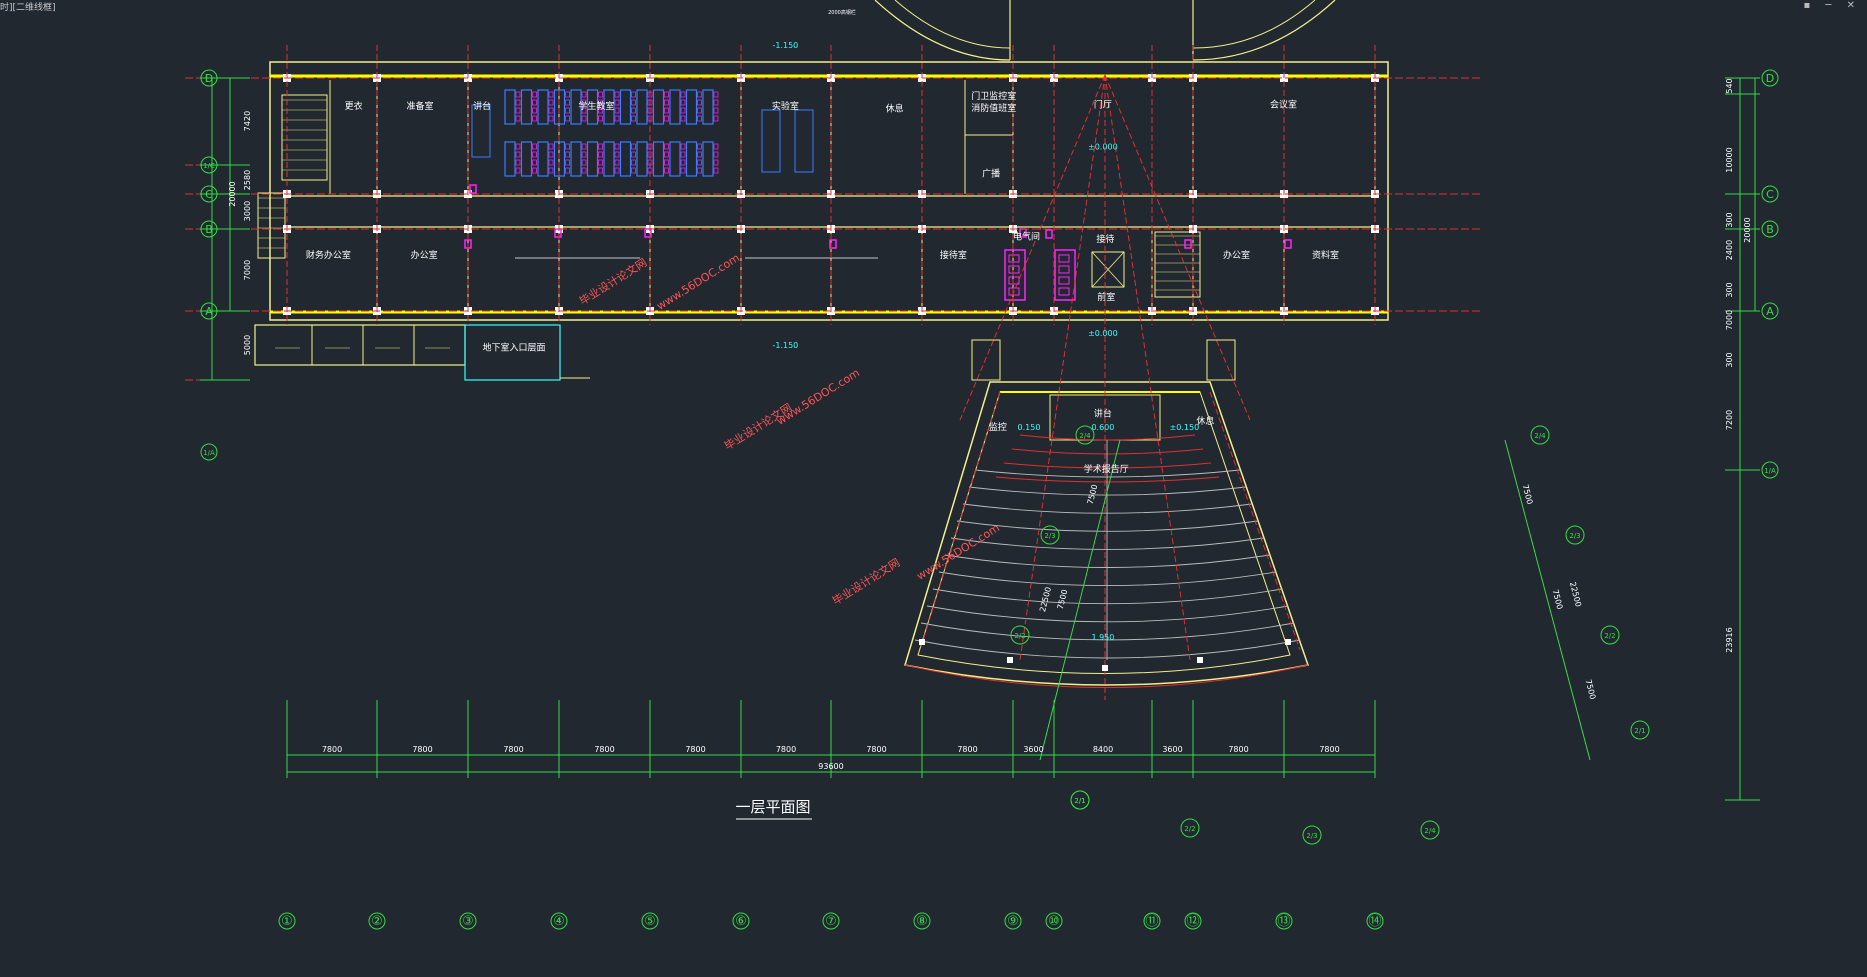 This screenshot has width=1867, height=977. I want to click on hall-axis-left-0: 2/4, so click(1085, 436).